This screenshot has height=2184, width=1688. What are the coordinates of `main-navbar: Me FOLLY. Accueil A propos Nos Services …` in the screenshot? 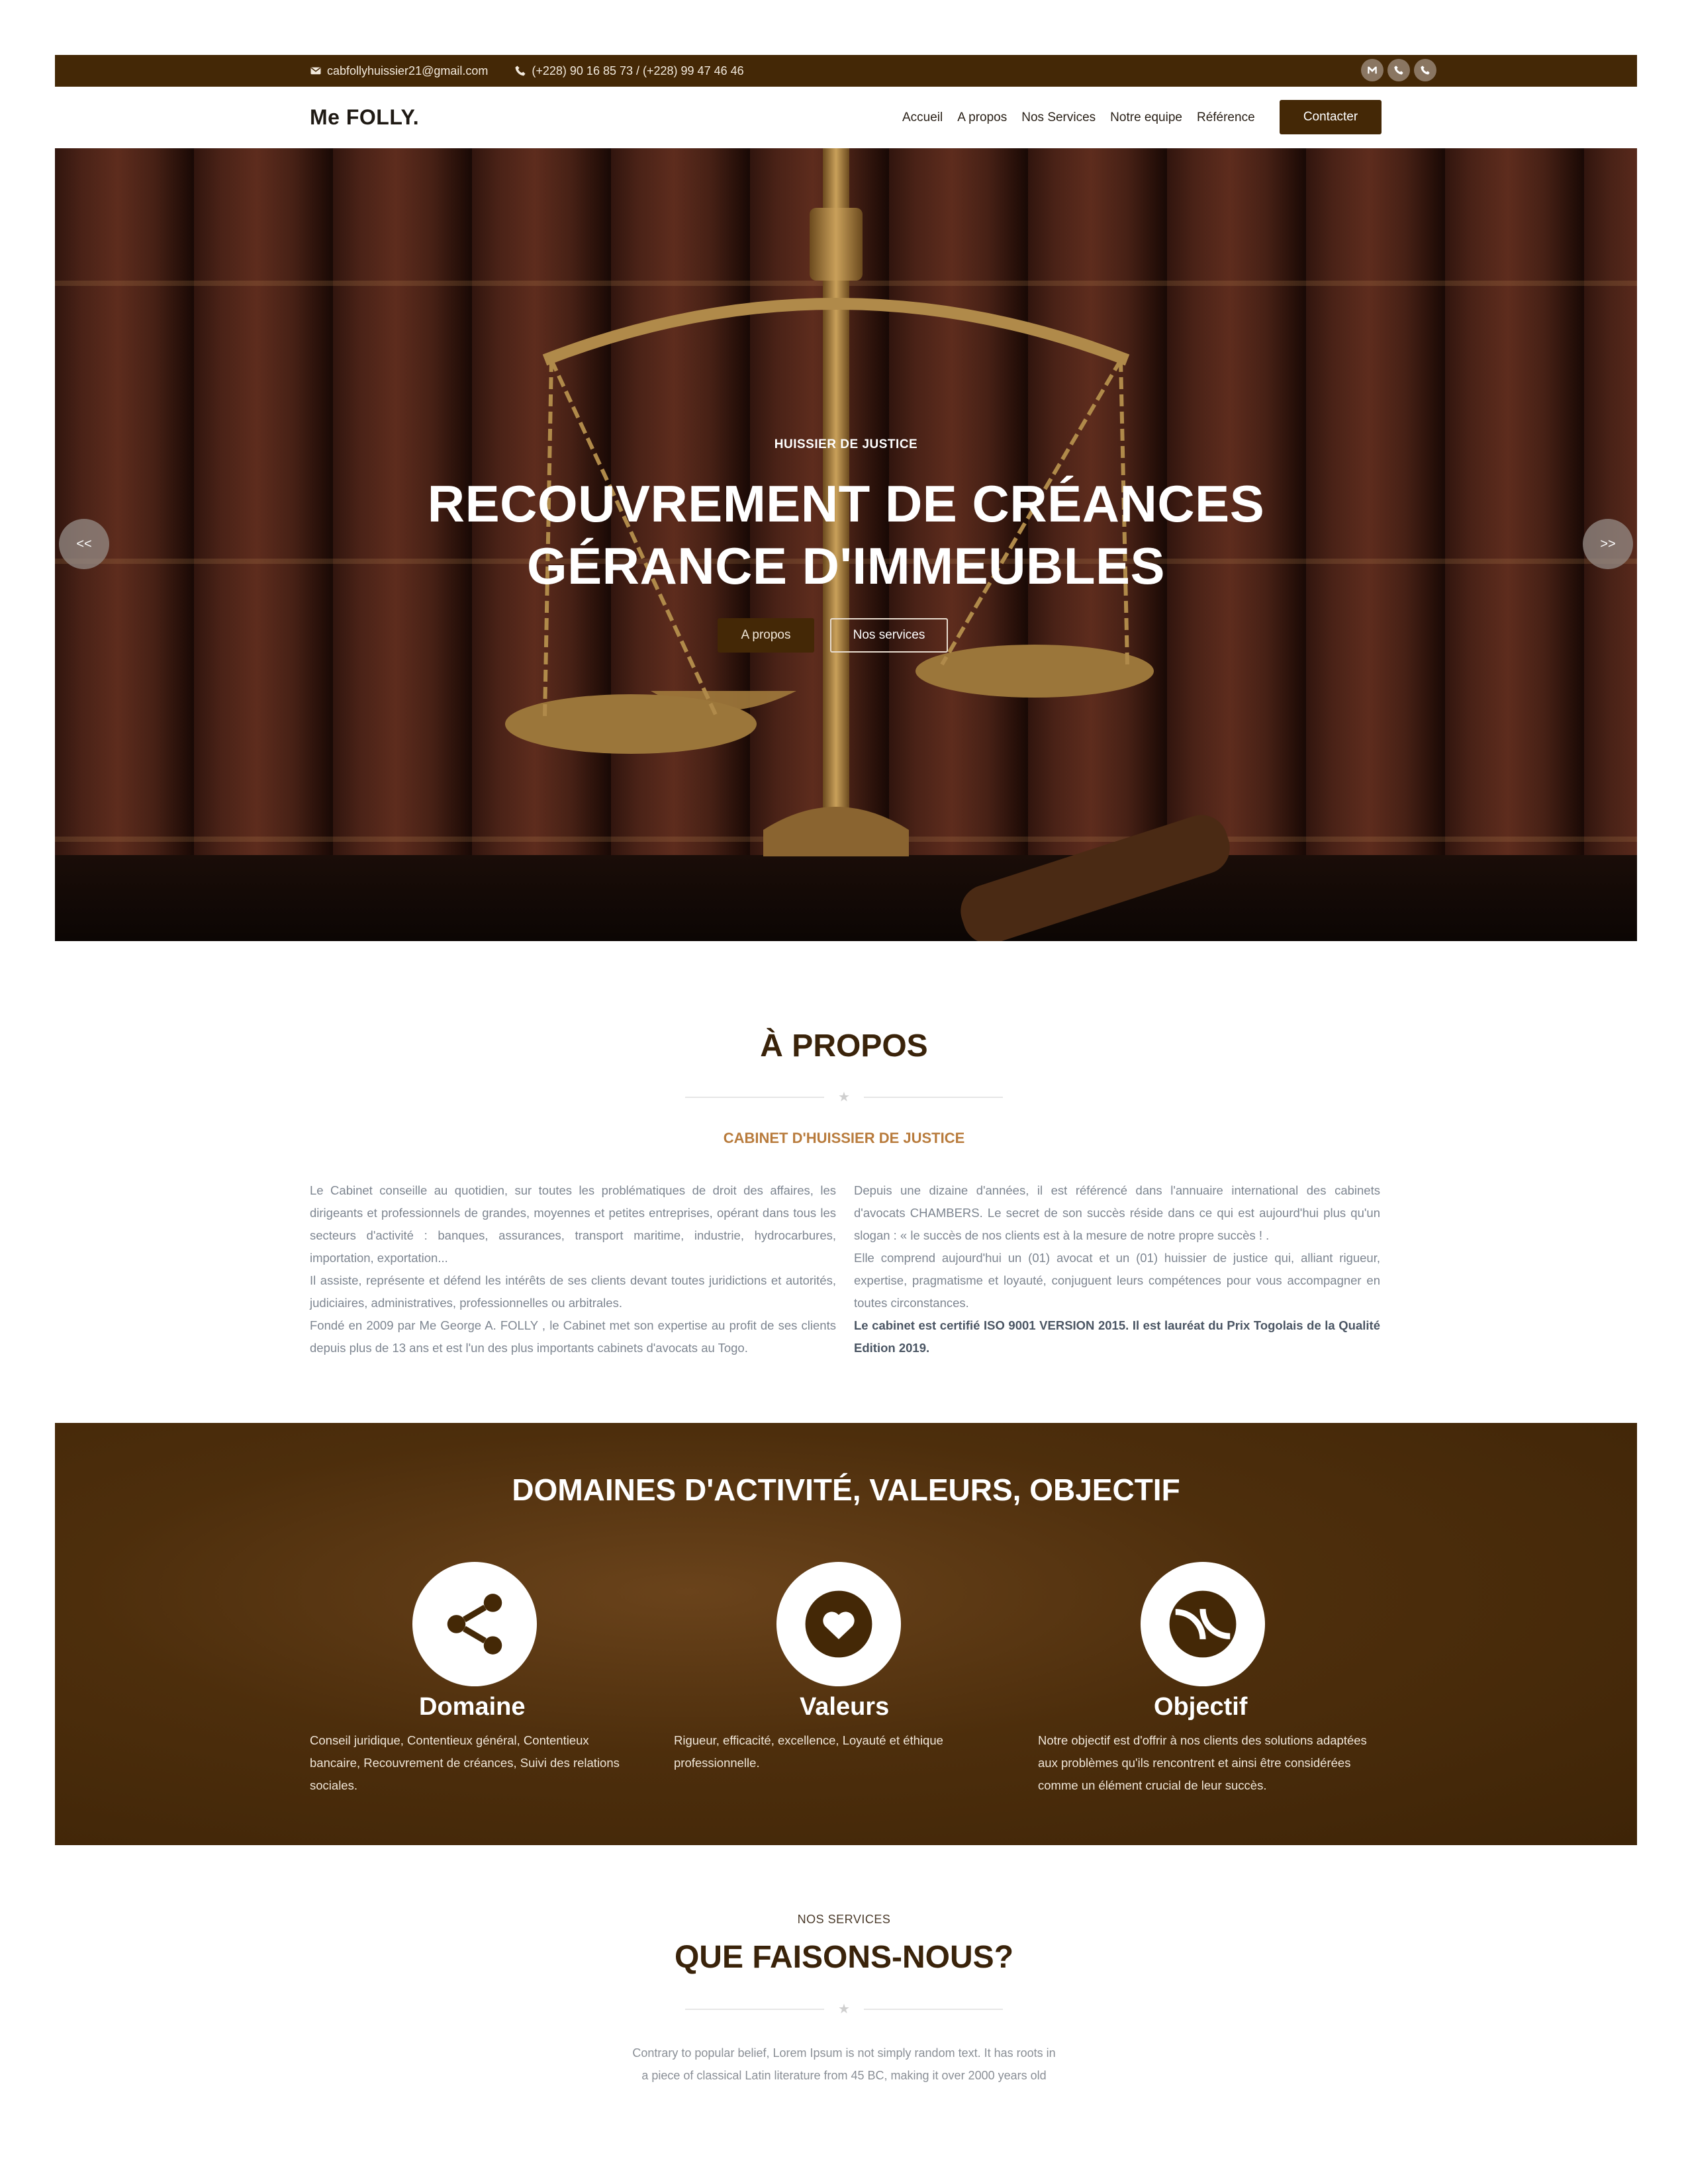 It's located at (846, 117).